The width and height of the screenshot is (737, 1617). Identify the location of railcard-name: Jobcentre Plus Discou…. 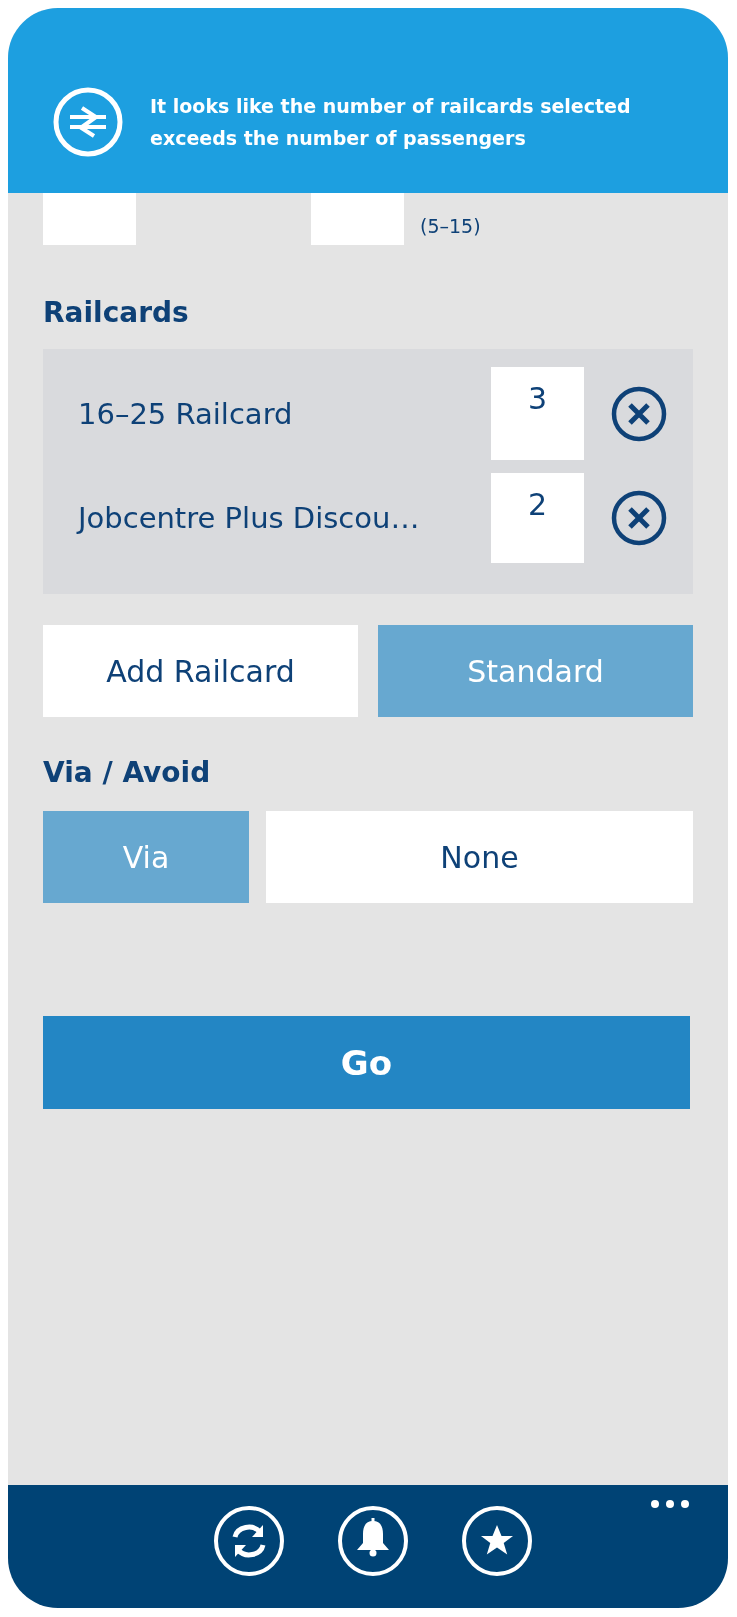
(249, 518).